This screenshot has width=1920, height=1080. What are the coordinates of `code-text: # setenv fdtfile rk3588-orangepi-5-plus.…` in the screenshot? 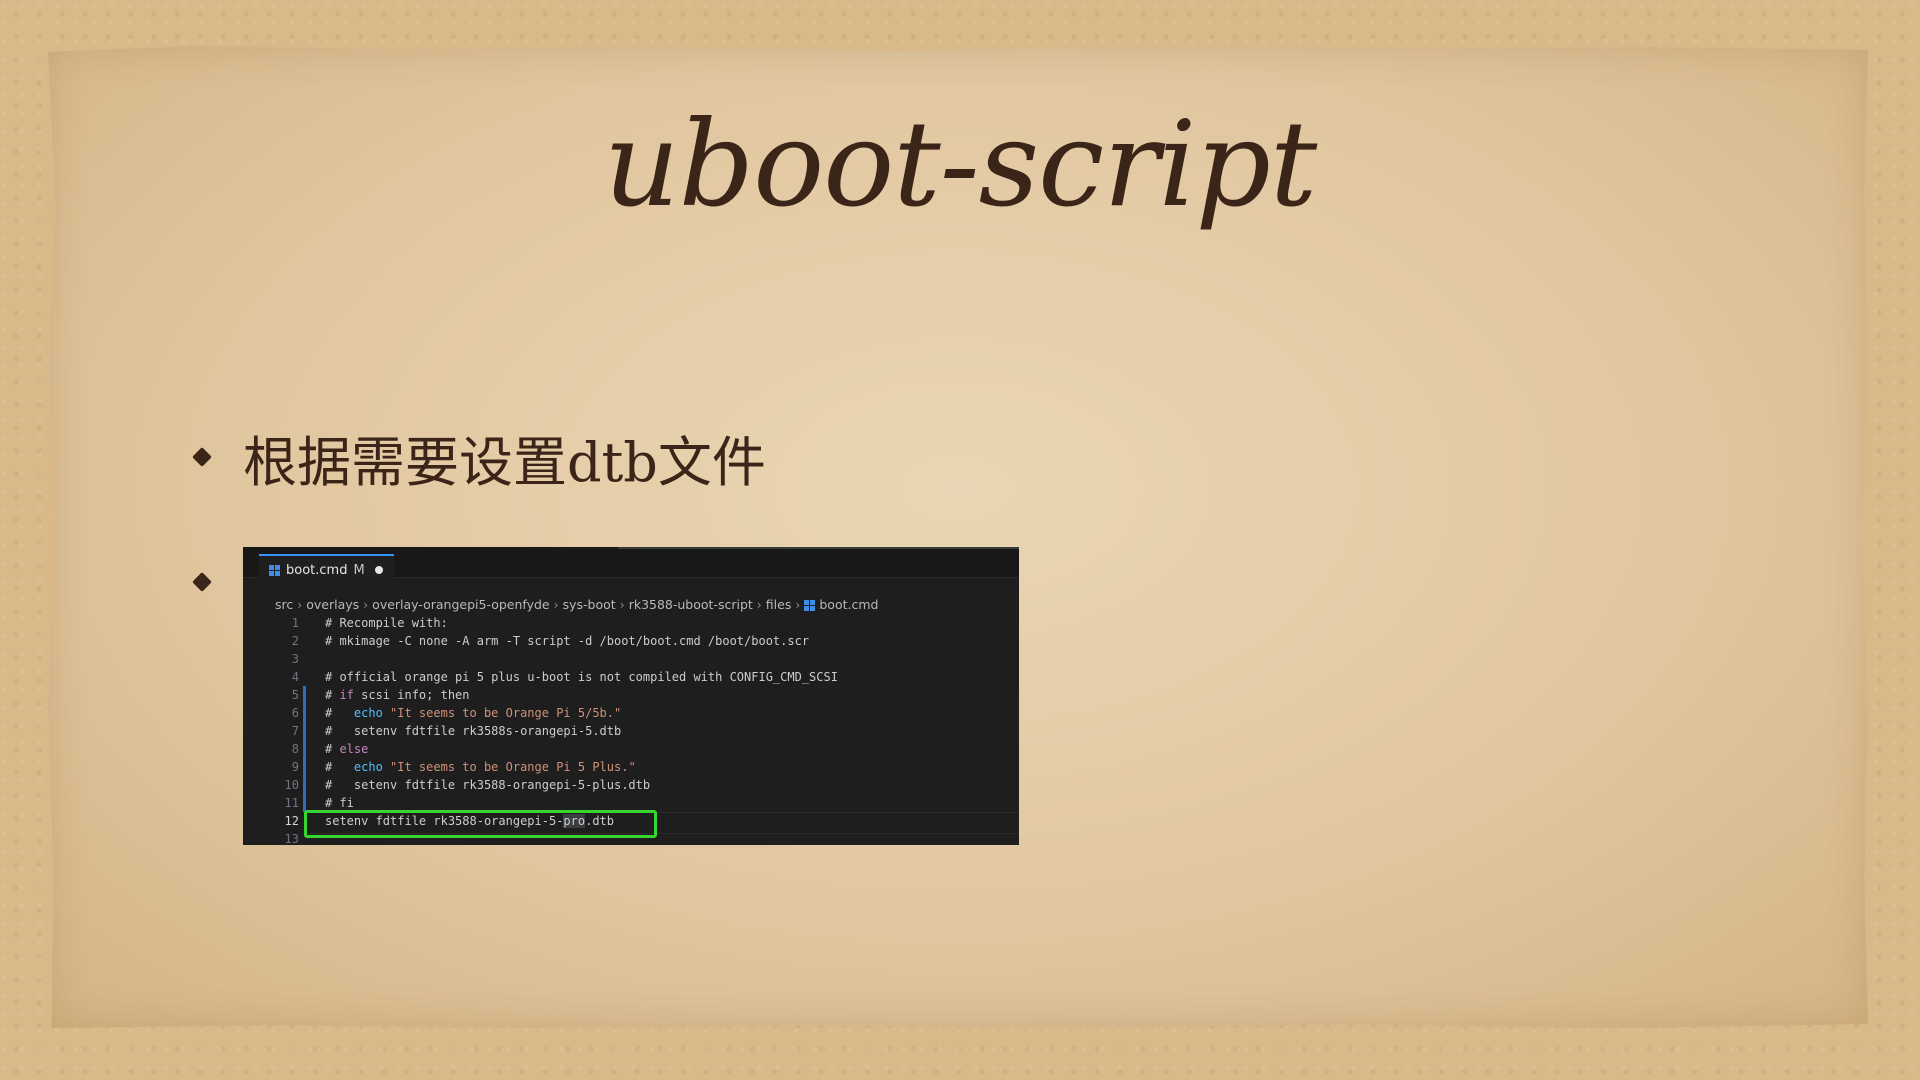 It's located at (487, 785).